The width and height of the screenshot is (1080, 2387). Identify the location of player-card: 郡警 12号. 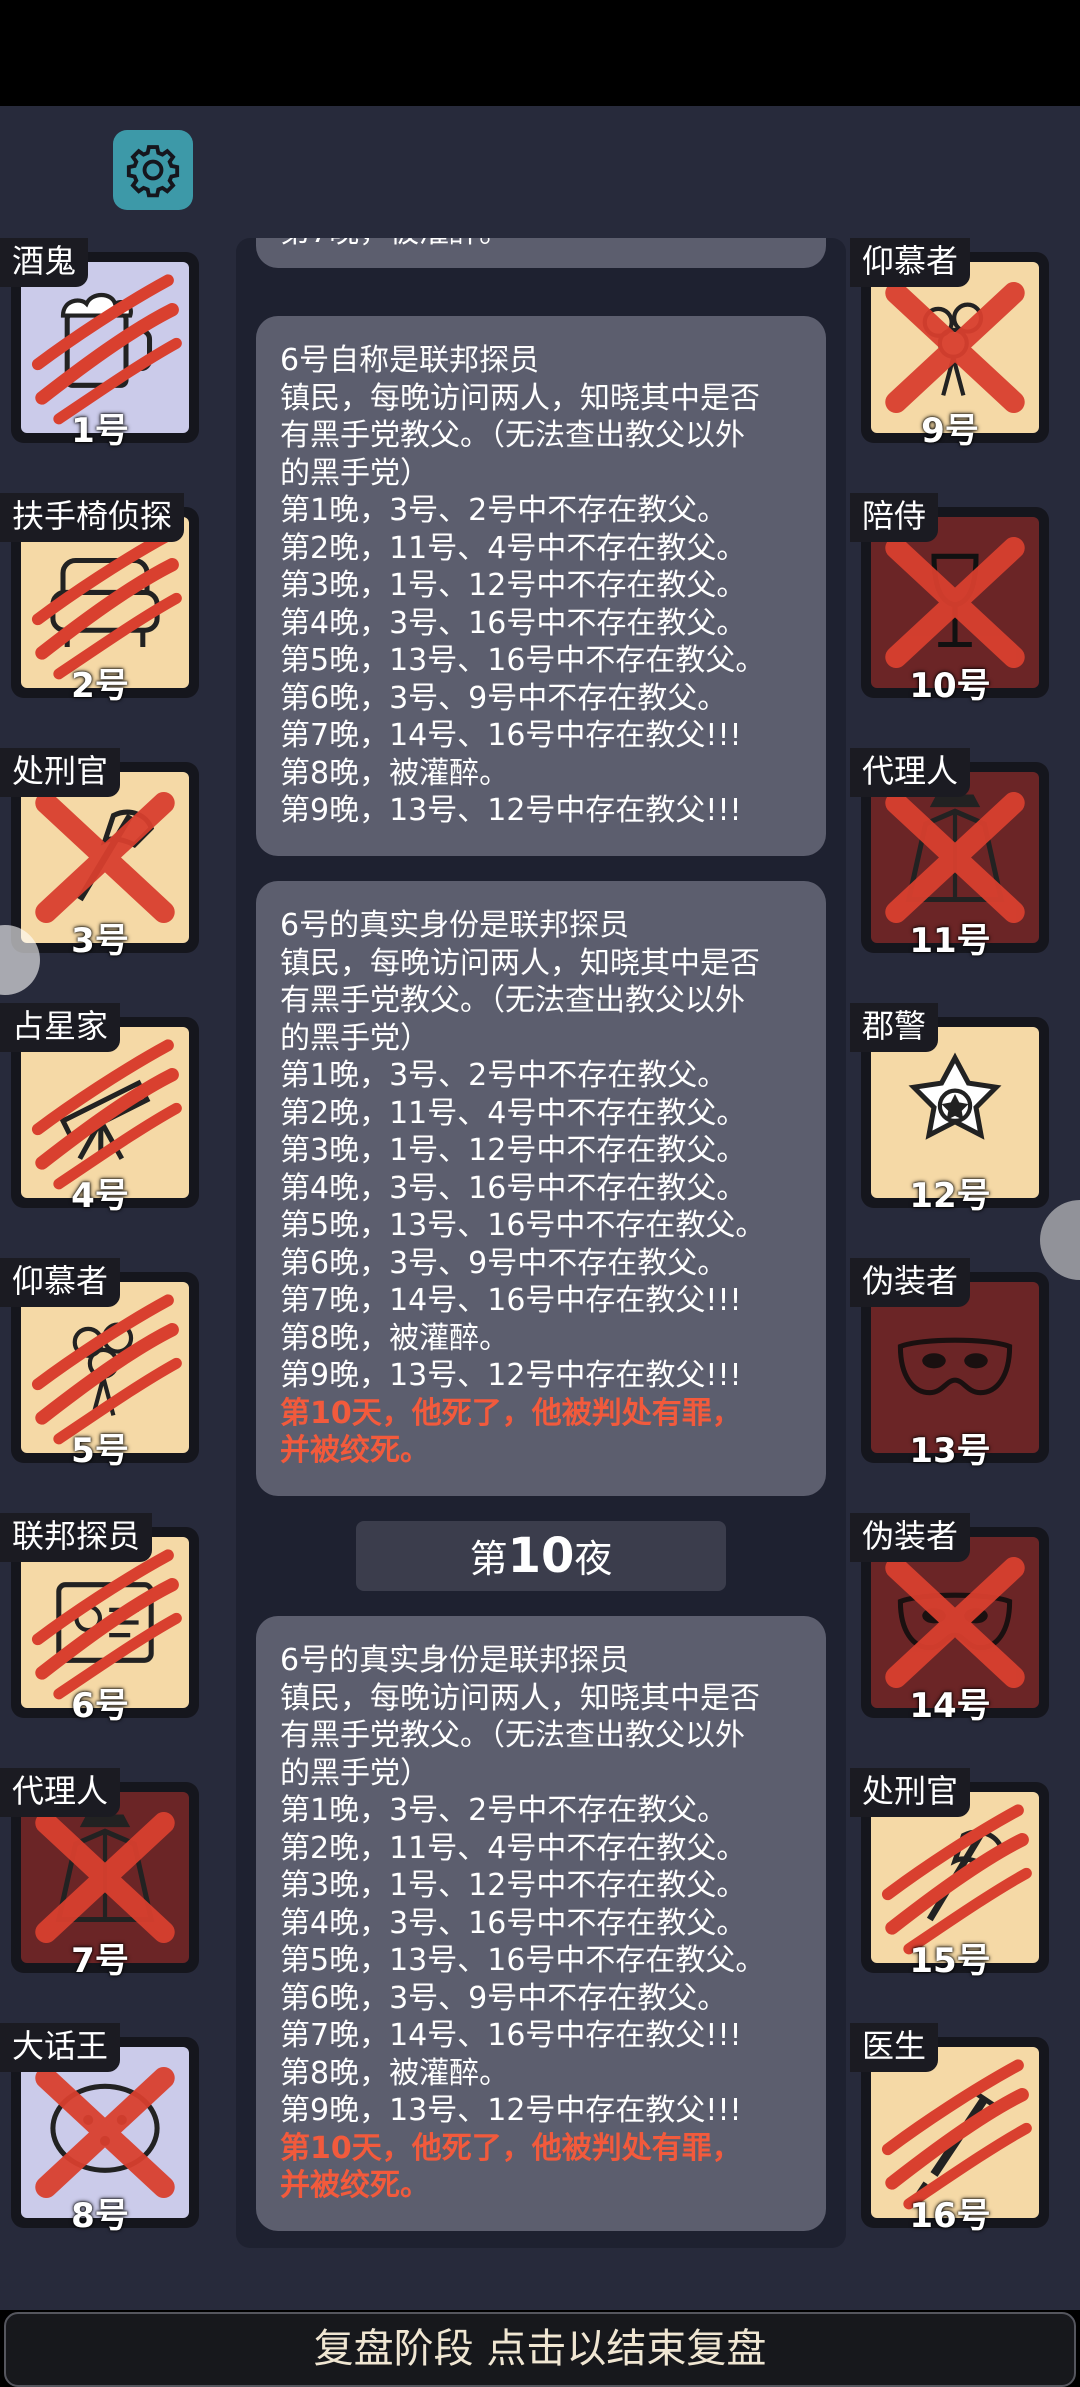
(950, 1109).